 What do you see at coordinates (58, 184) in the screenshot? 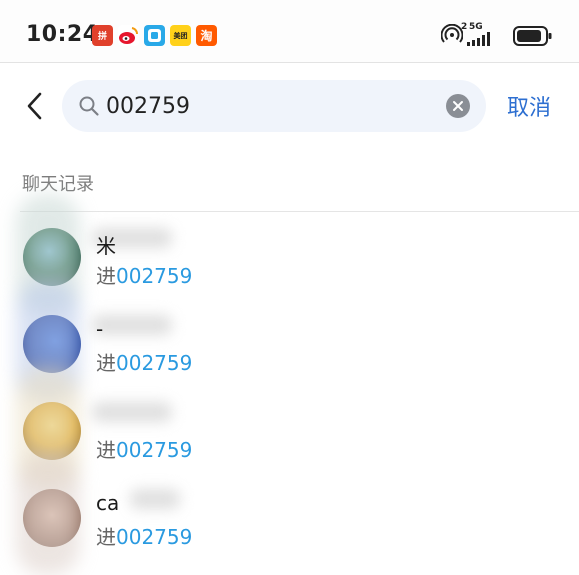
I see `section-title: 聊天记录` at bounding box center [58, 184].